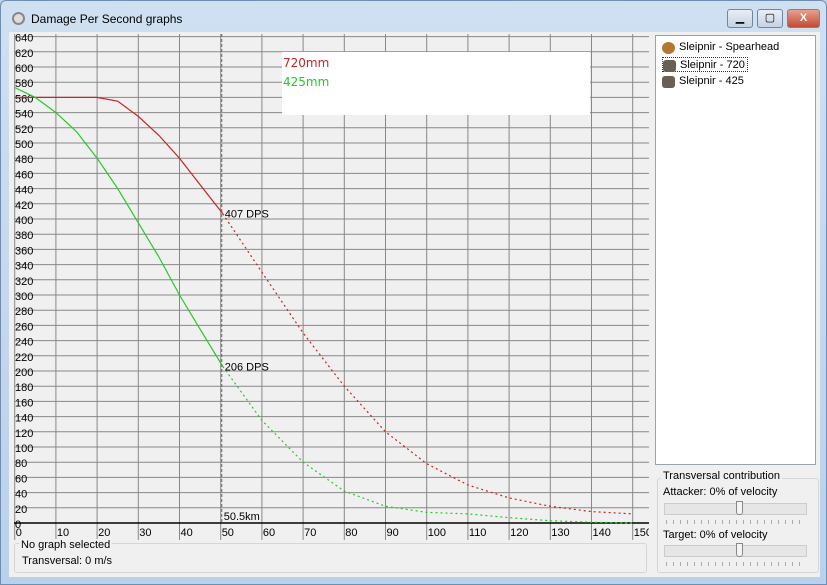 This screenshot has height=585, width=827. Describe the element at coordinates (306, 82) in the screenshot. I see `legend-entry-425mm: 425mm` at that location.